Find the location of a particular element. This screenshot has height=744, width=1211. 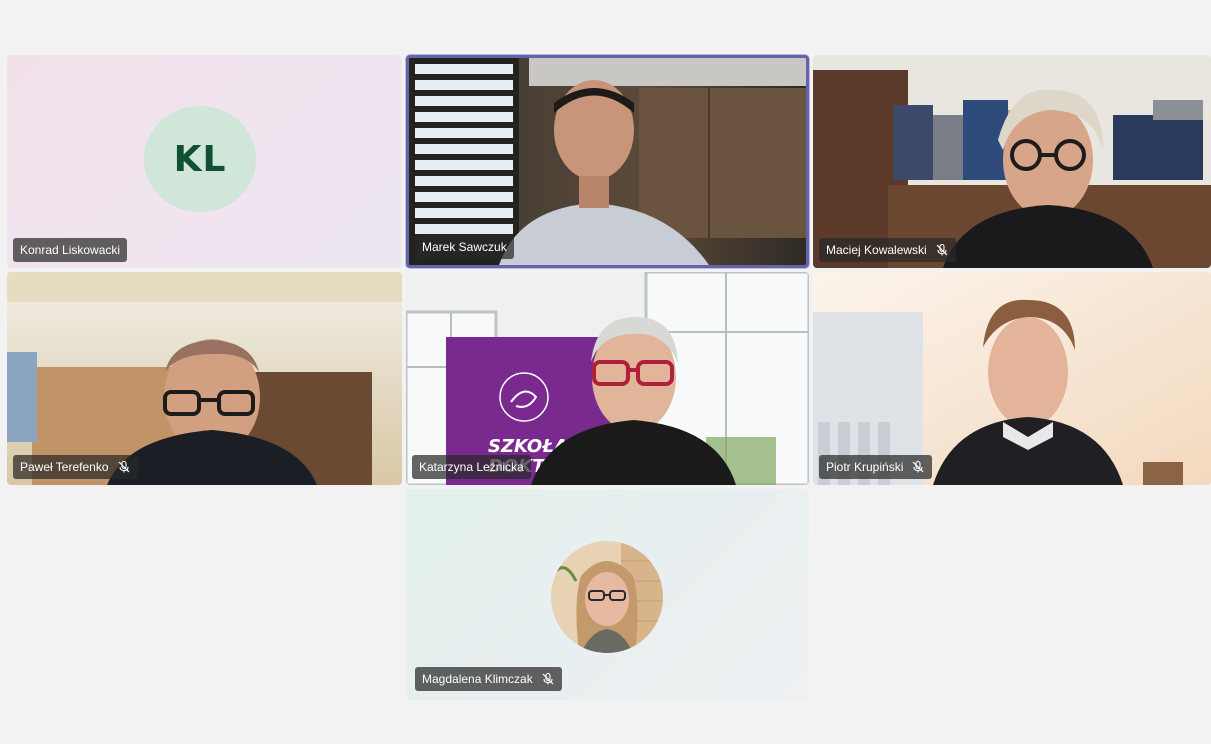

participant-nameplate: Konrad Liskowacki is located at coordinates (70, 250).